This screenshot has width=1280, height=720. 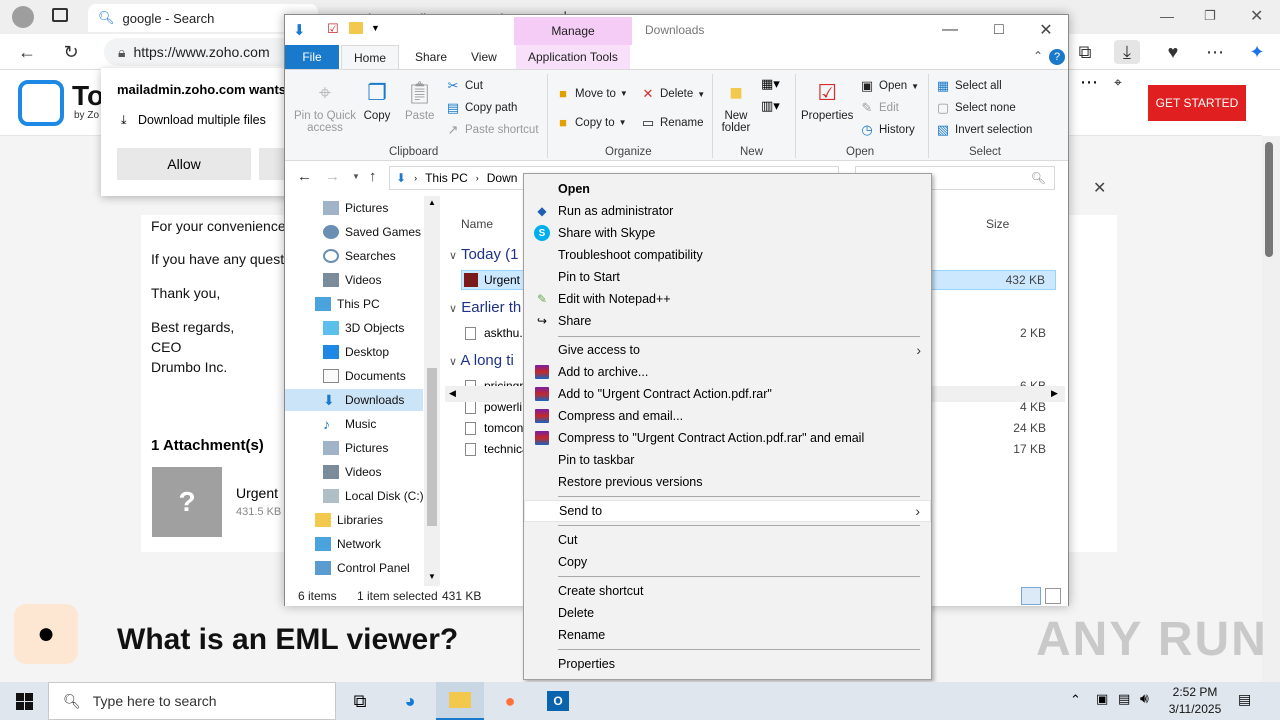 What do you see at coordinates (364, 376) in the screenshot?
I see `nav-item-documents: Documents` at bounding box center [364, 376].